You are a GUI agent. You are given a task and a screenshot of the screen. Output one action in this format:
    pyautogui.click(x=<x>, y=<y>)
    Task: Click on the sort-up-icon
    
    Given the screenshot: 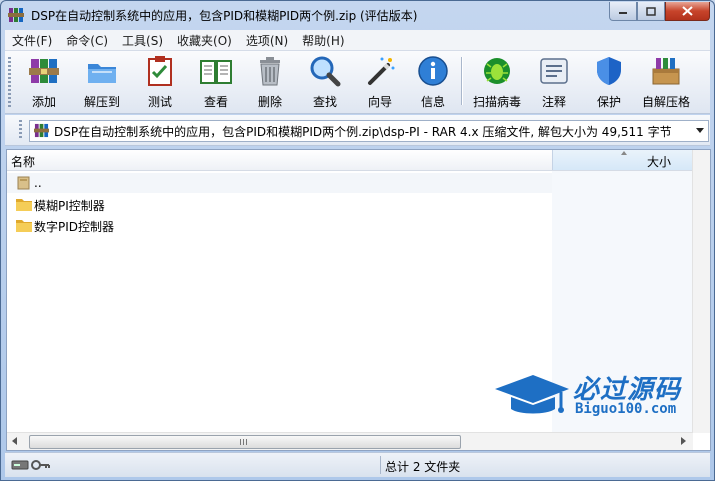 What is the action you would take?
    pyautogui.click(x=624, y=153)
    